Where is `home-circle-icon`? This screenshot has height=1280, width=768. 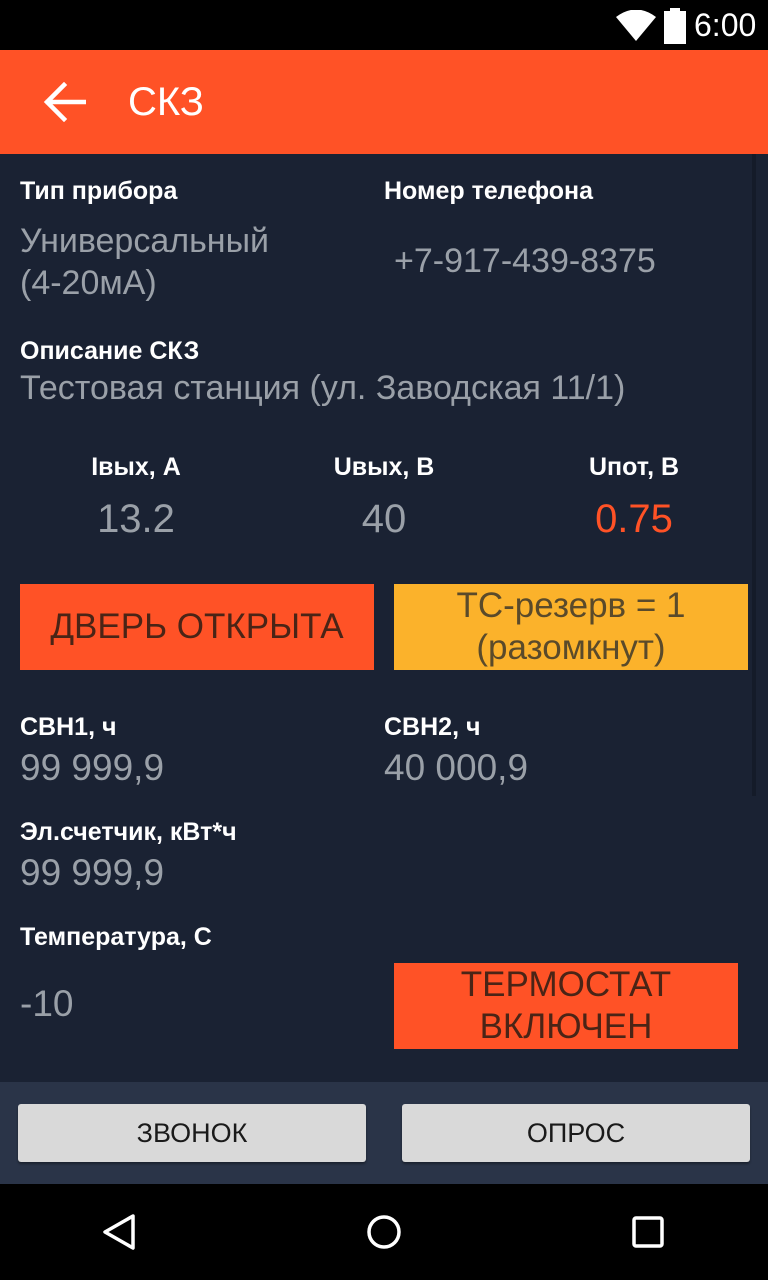
home-circle-icon is located at coordinates (384, 1232).